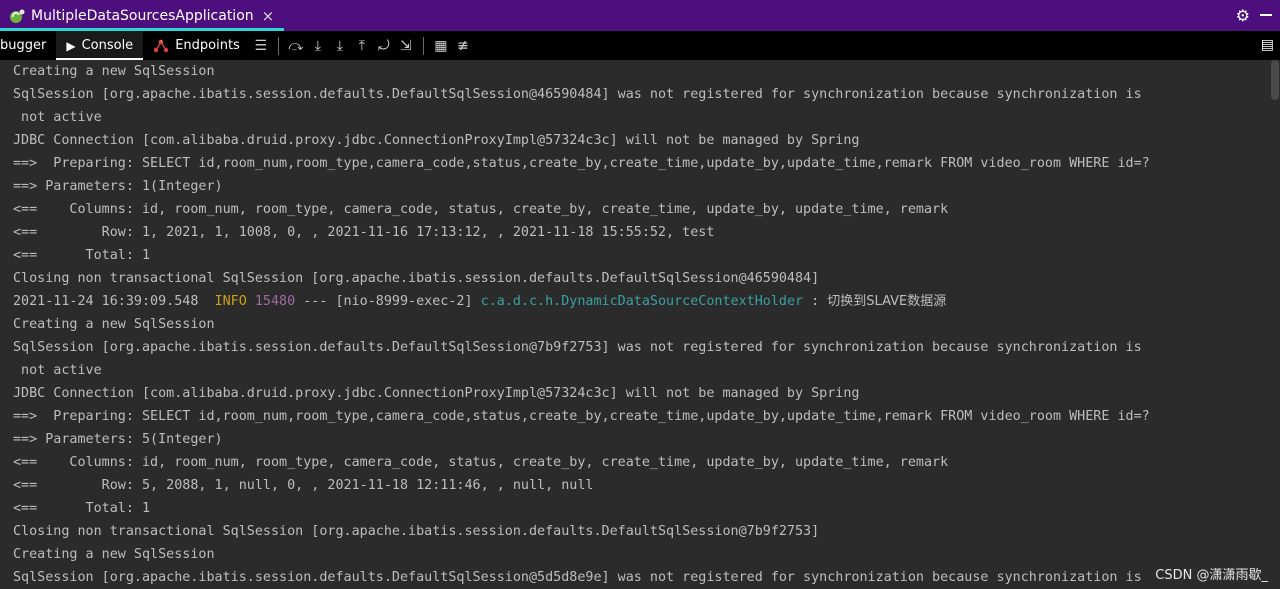 The height and width of the screenshot is (589, 1280). What do you see at coordinates (362, 46) in the screenshot?
I see `step-out-icon: ⤒` at bounding box center [362, 46].